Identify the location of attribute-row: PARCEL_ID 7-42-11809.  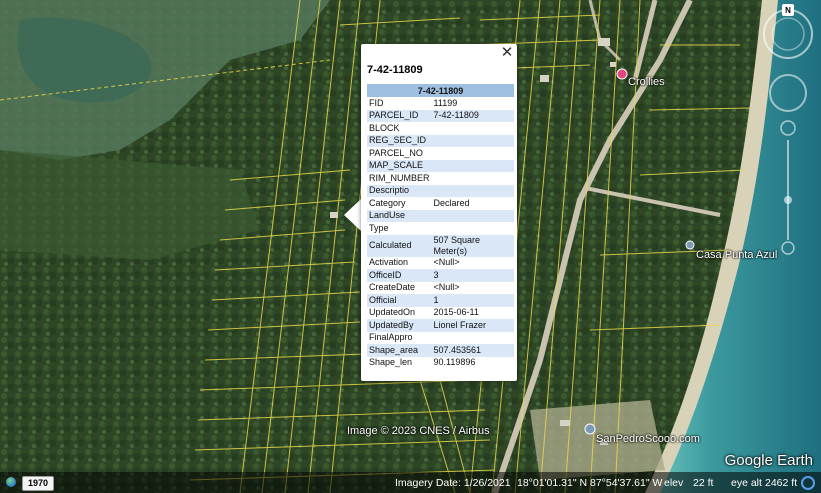
(440, 115).